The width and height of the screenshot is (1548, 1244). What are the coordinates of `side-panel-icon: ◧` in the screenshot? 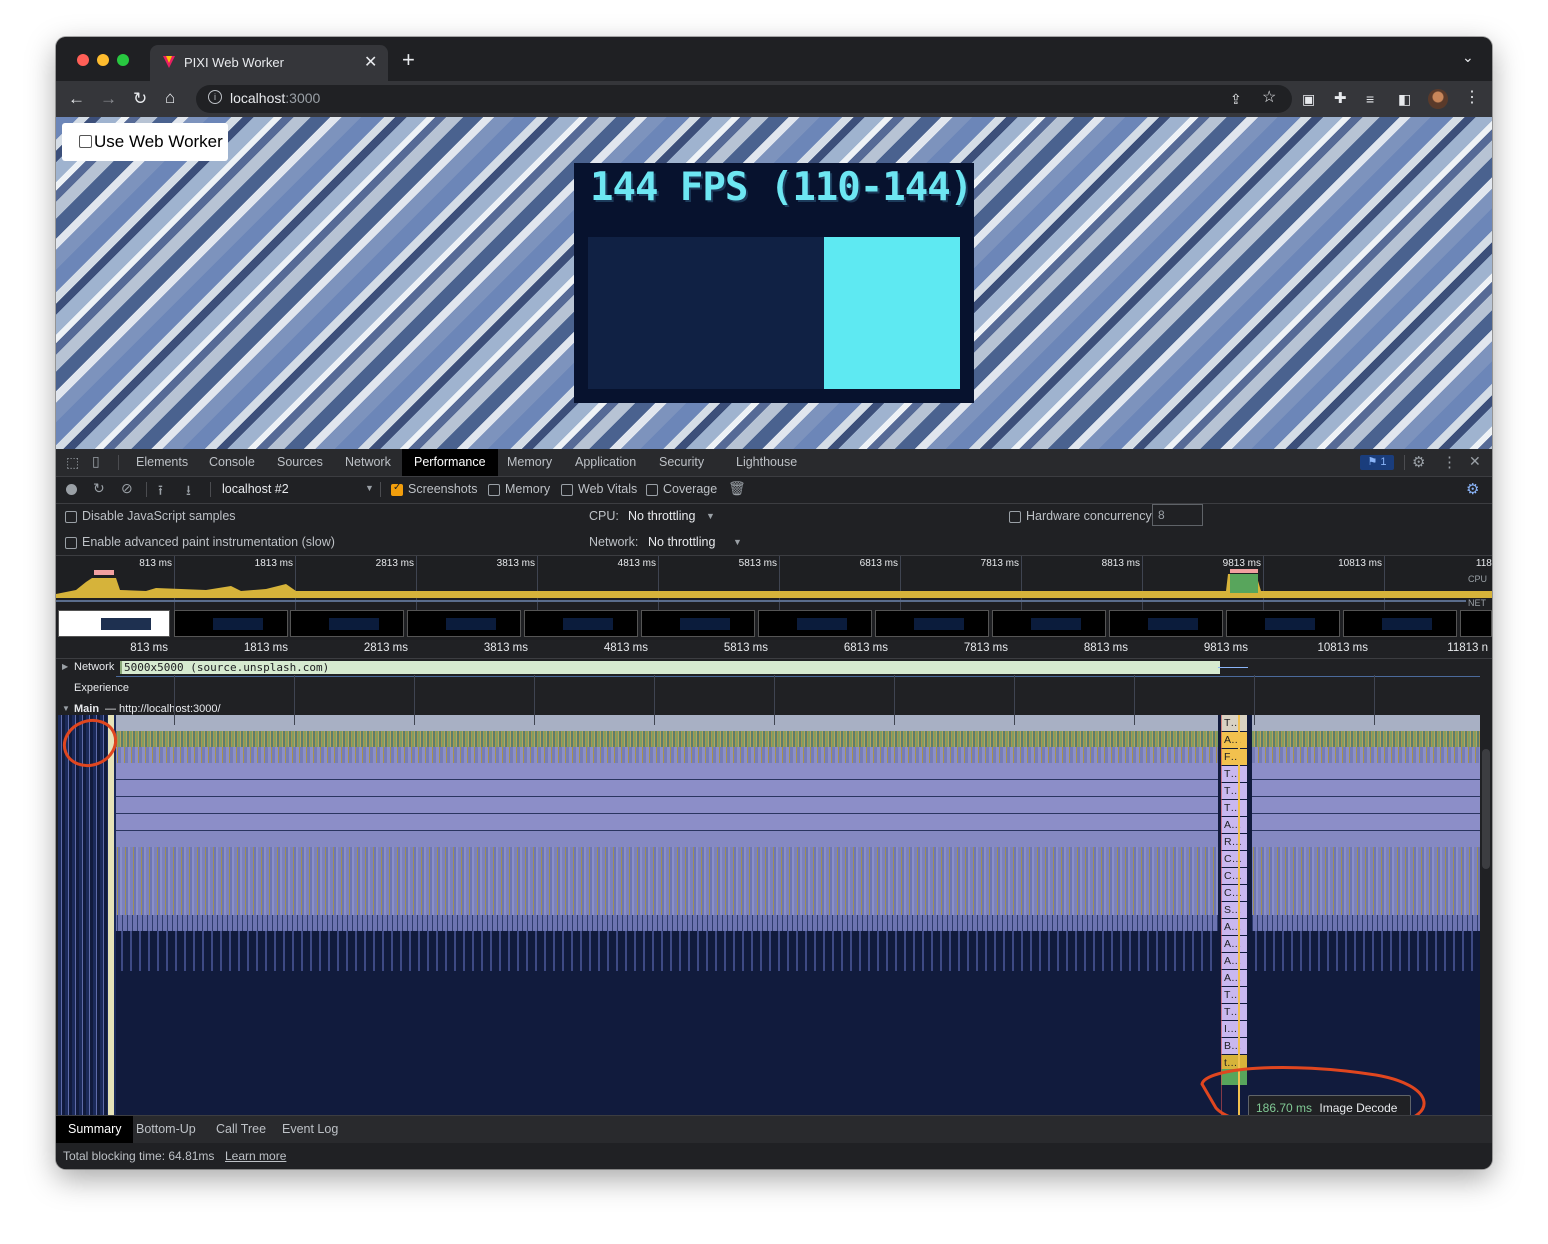 It's located at (1404, 99).